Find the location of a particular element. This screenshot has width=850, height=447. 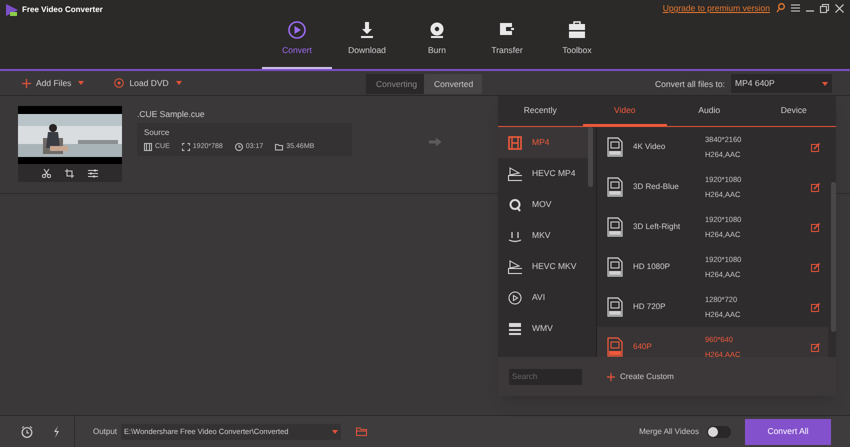

preset-name: 4K Video is located at coordinates (649, 147).